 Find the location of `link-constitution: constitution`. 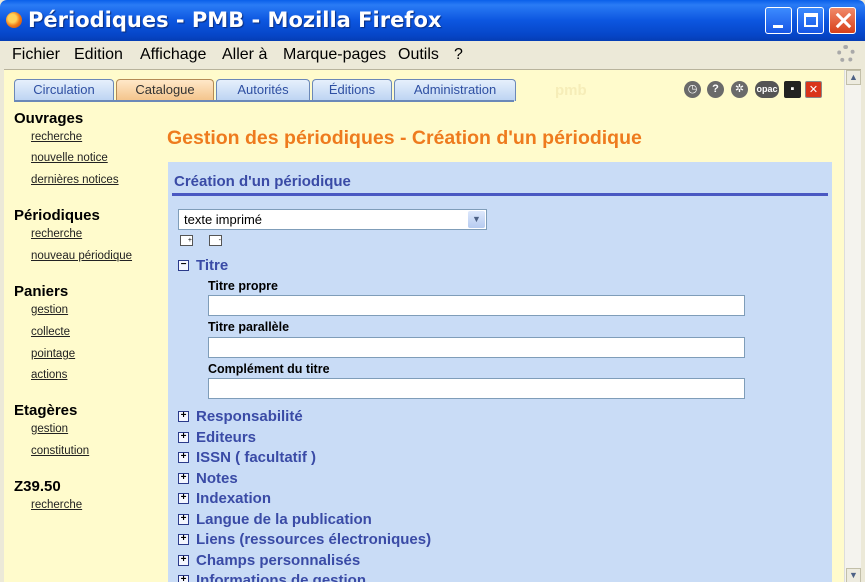

link-constitution: constitution is located at coordinates (60, 451).